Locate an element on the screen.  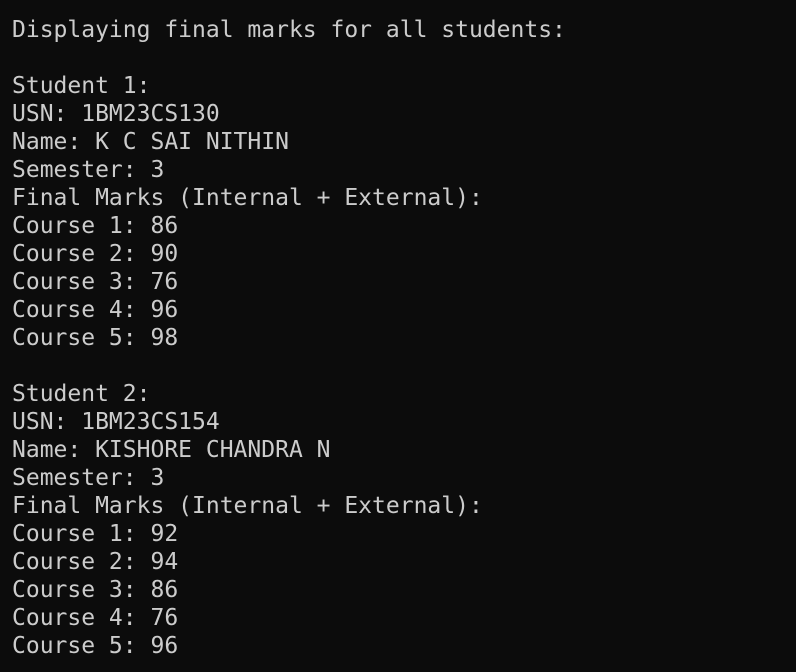
header-line: Displaying final marks for all students: is located at coordinates (289, 30).